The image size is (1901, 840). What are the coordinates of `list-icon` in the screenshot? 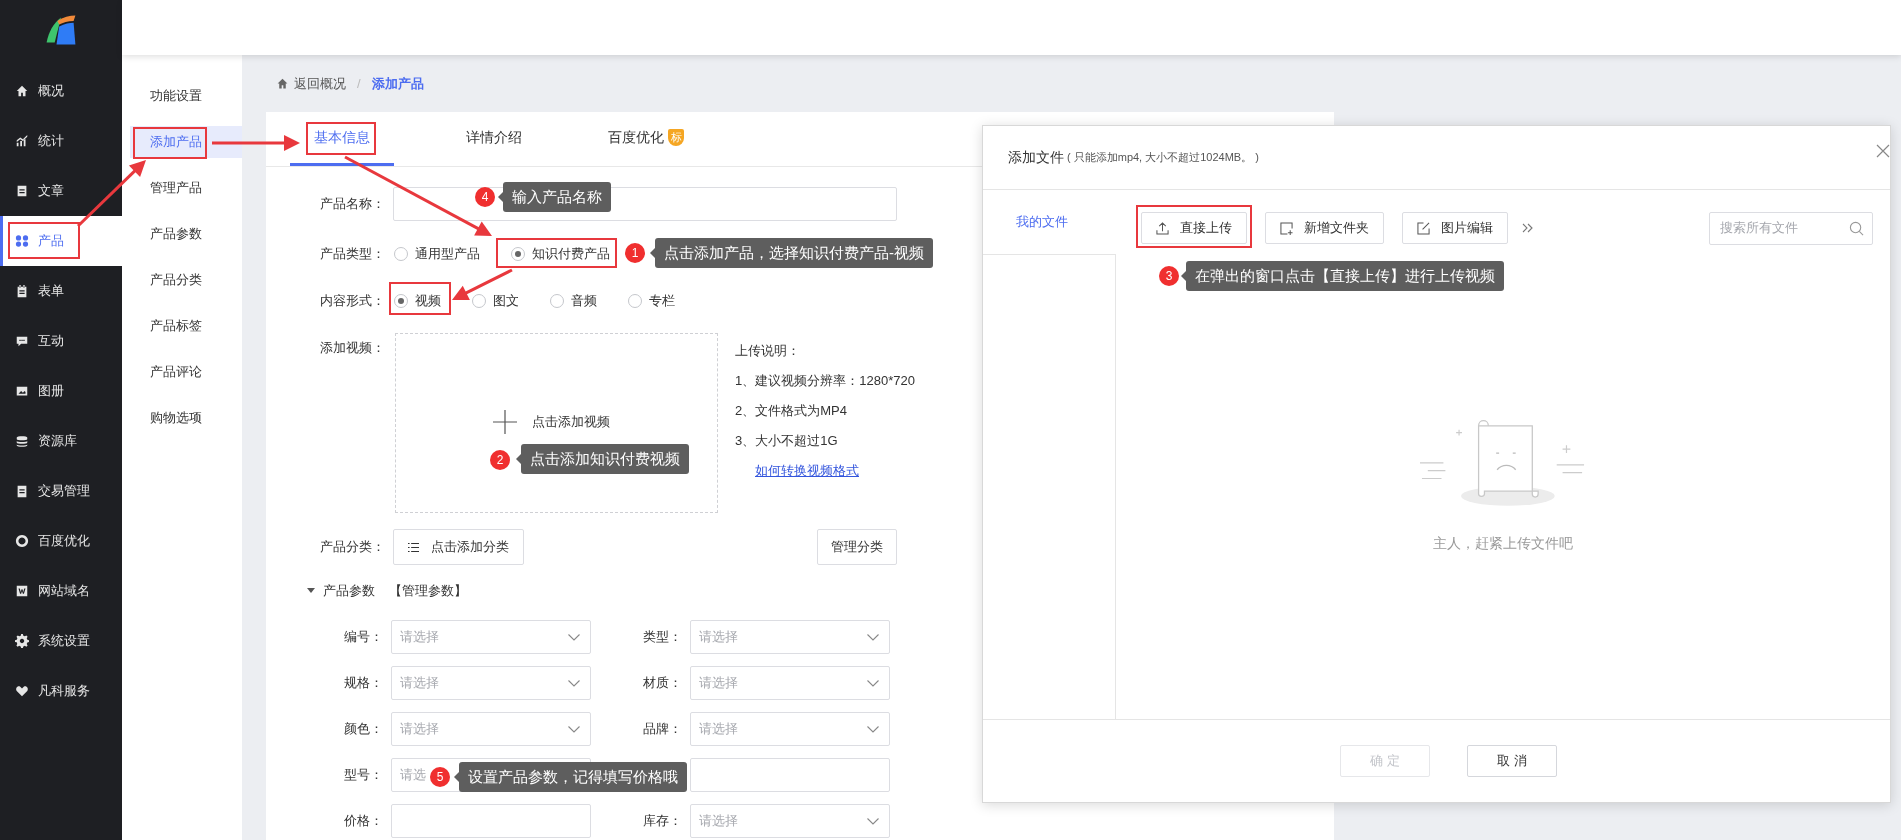 It's located at (413, 547).